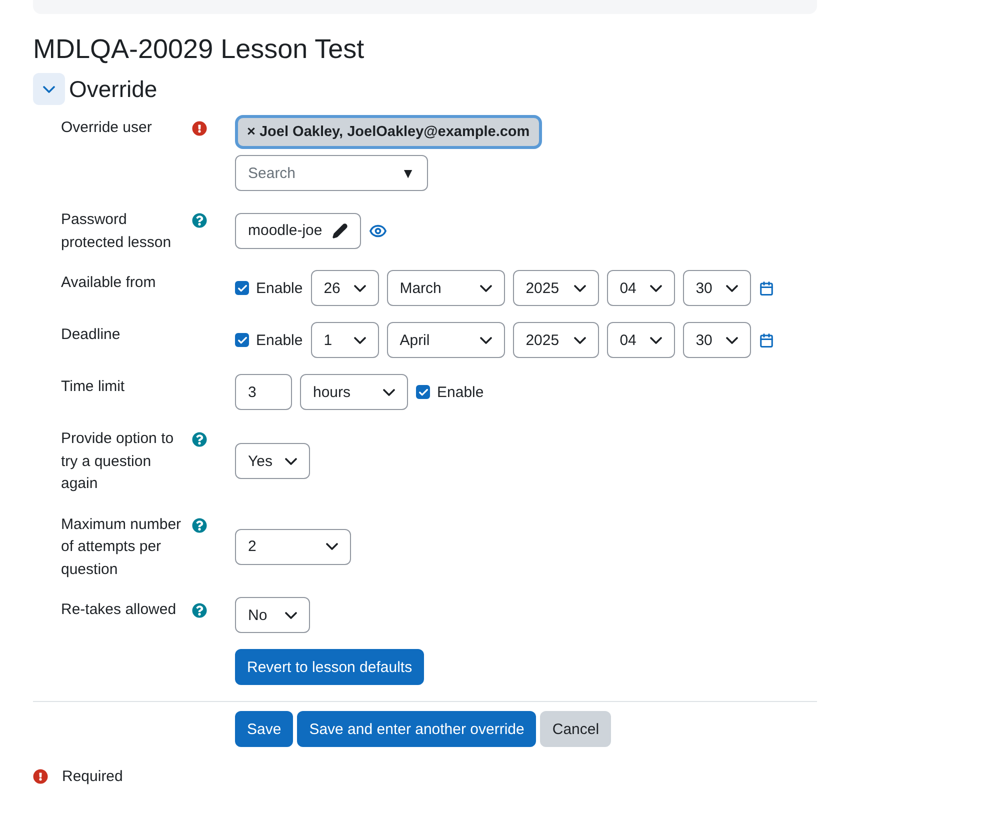  I want to click on unit-select: hours, so click(354, 392).